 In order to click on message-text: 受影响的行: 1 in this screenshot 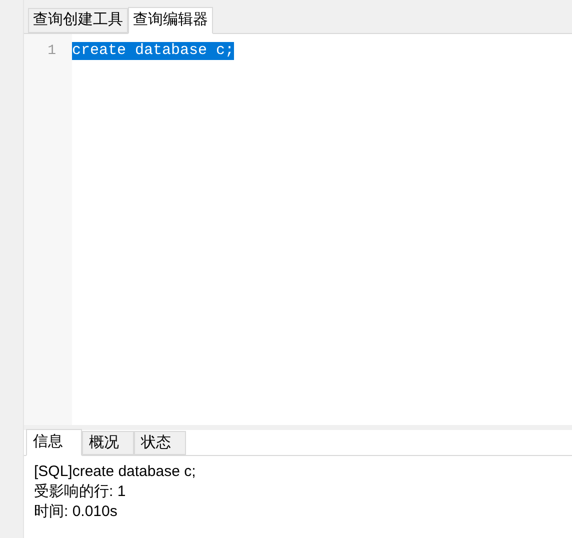, I will do `click(80, 492)`.